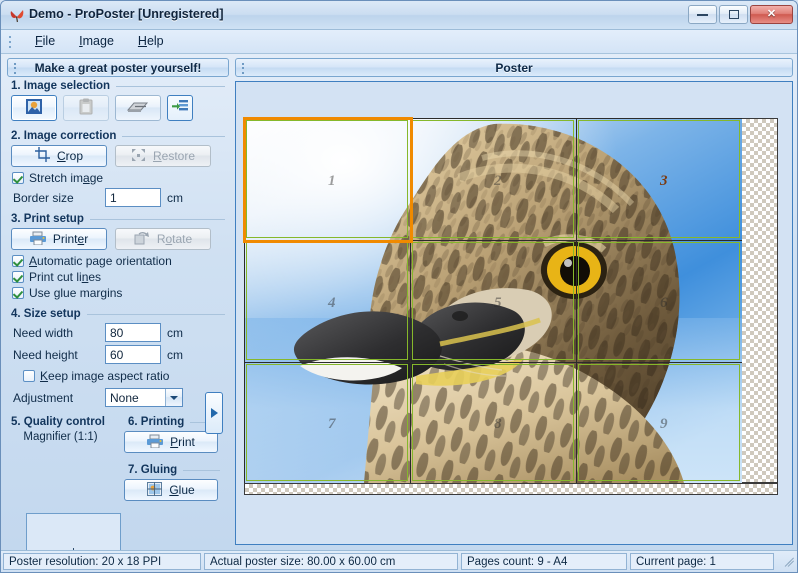 The height and width of the screenshot is (573, 798). I want to click on keep-aspect-label: Keep image aspect ratio, so click(105, 376).